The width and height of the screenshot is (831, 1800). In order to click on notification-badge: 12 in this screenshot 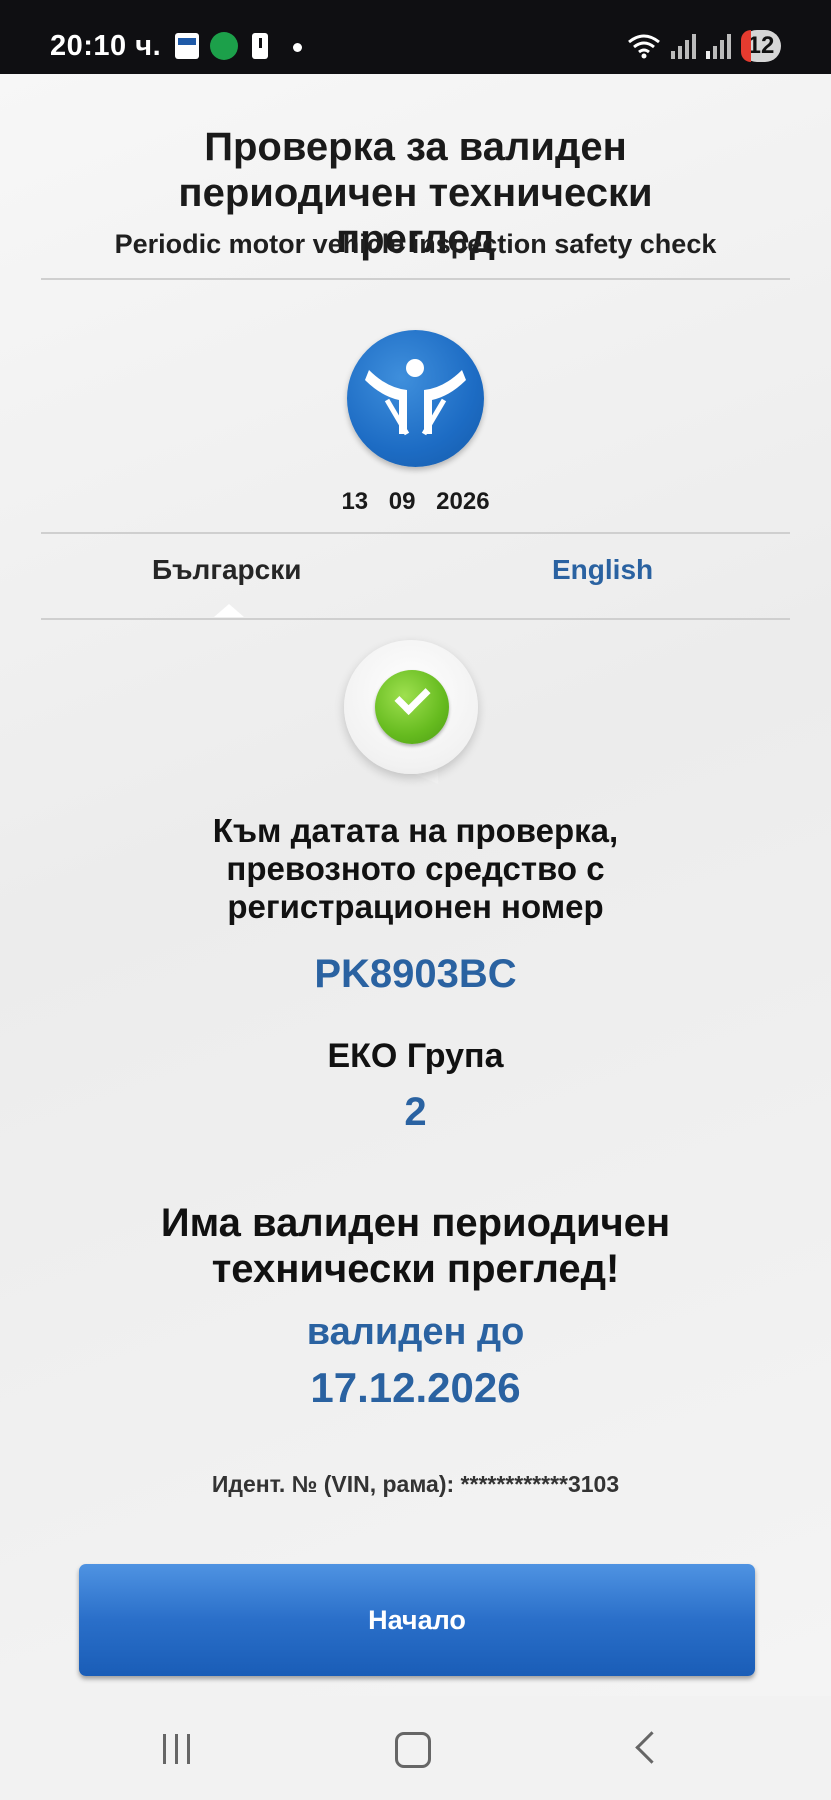, I will do `click(761, 46)`.